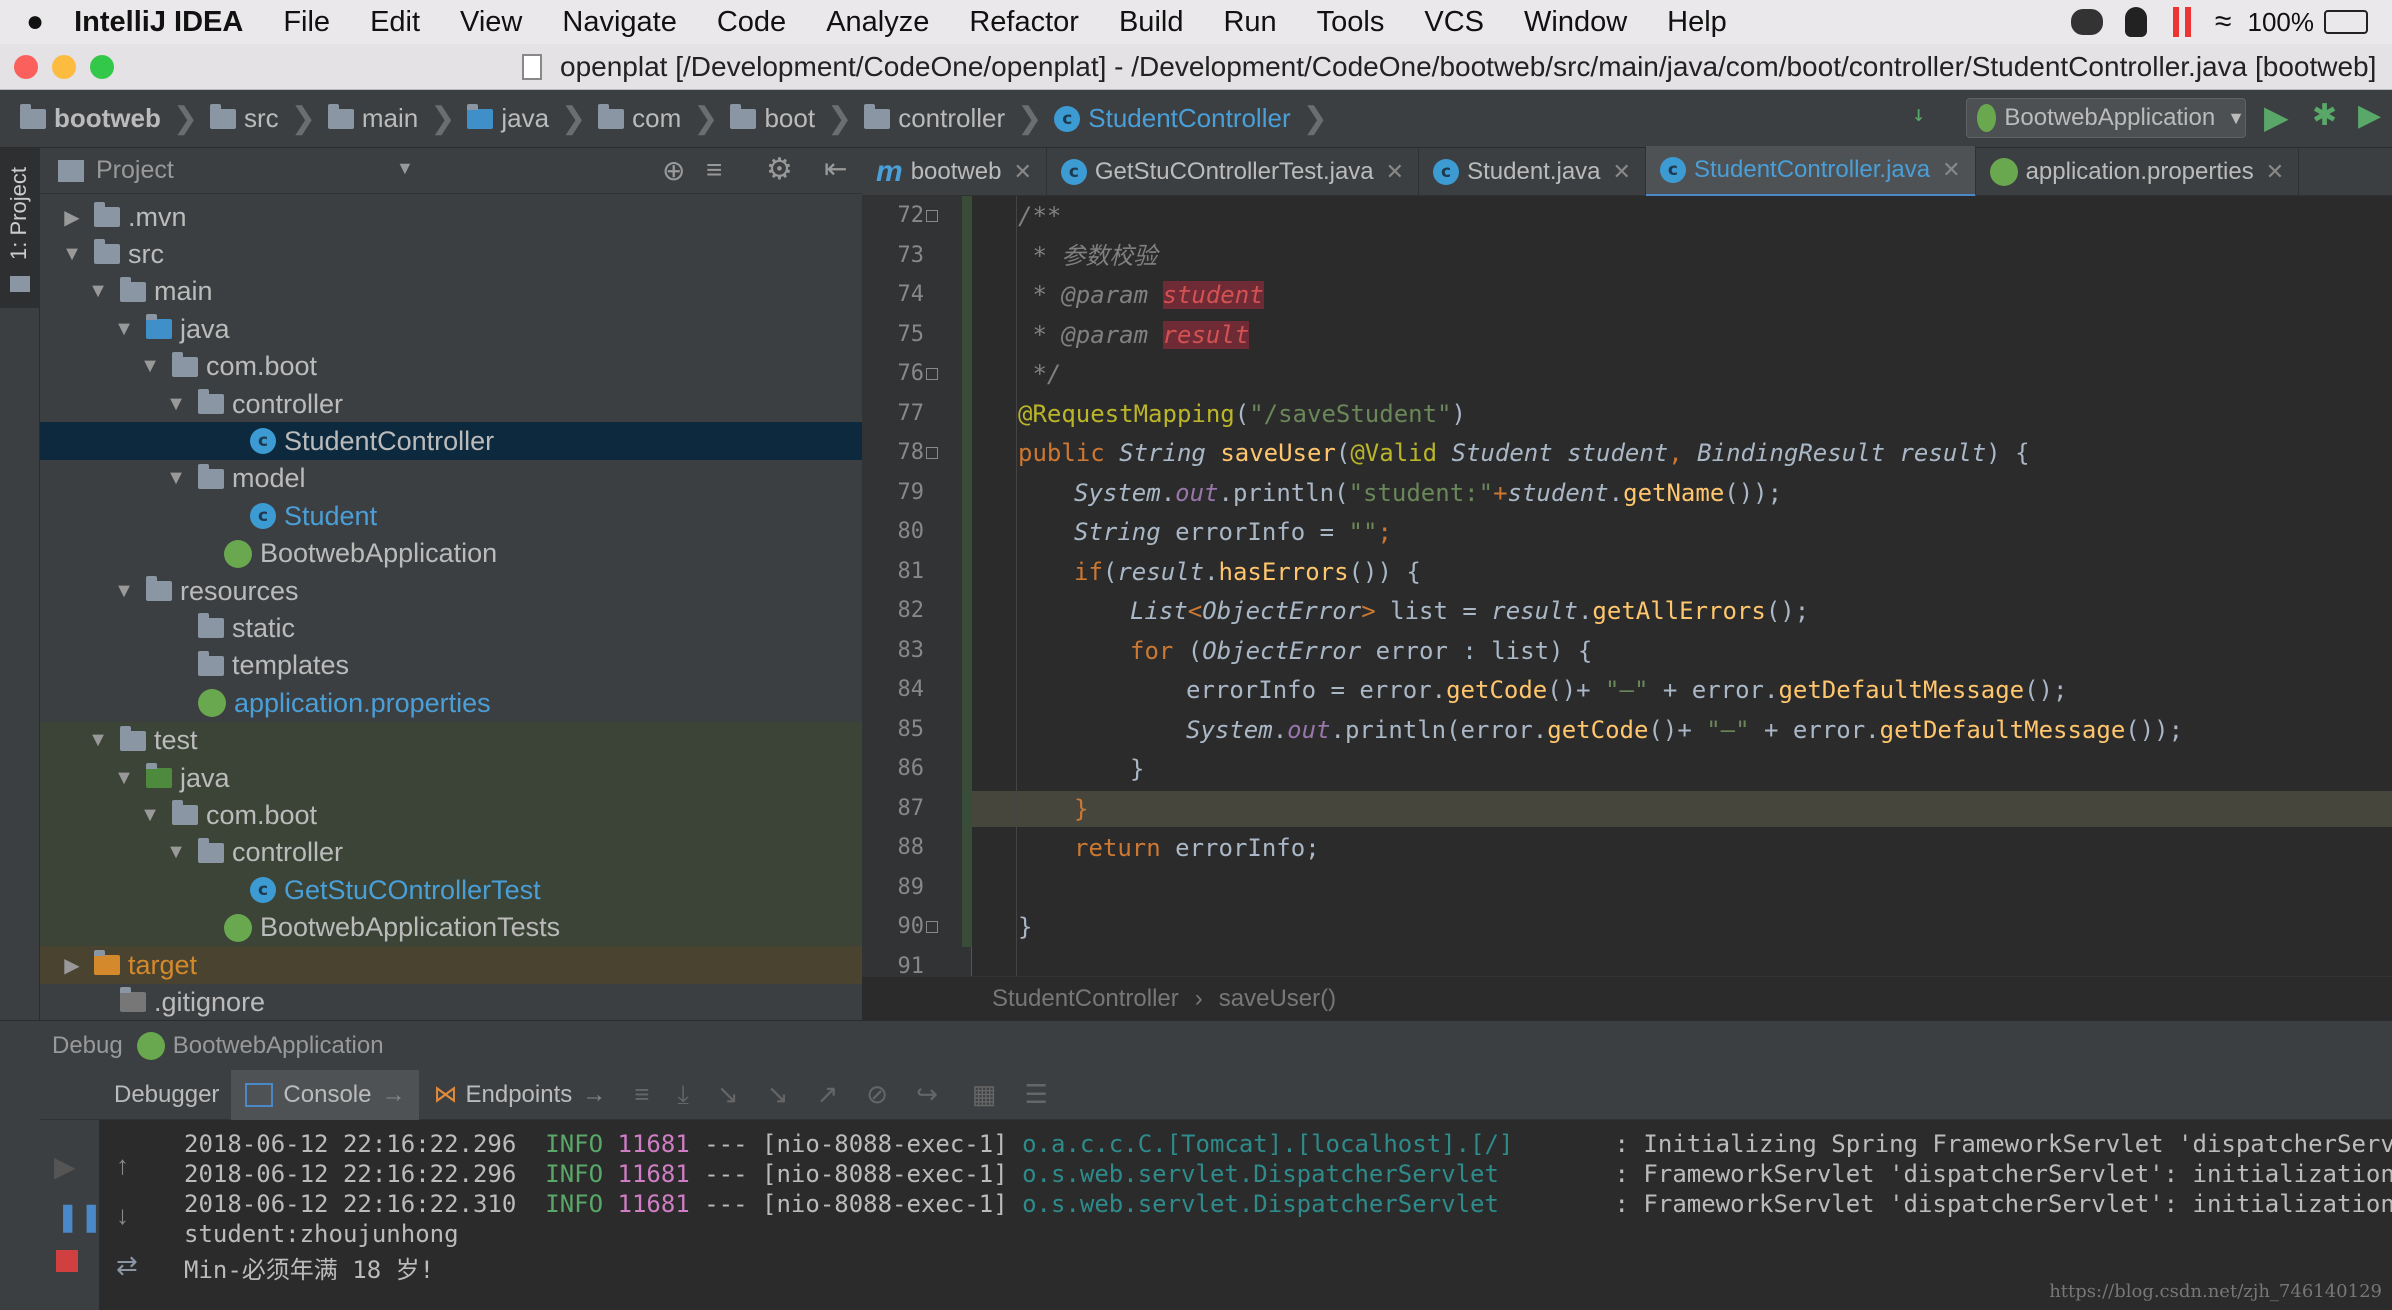 This screenshot has height=1310, width=2392. Describe the element at coordinates (683, 1095) in the screenshot. I see `step-over-icon: ⤓` at that location.